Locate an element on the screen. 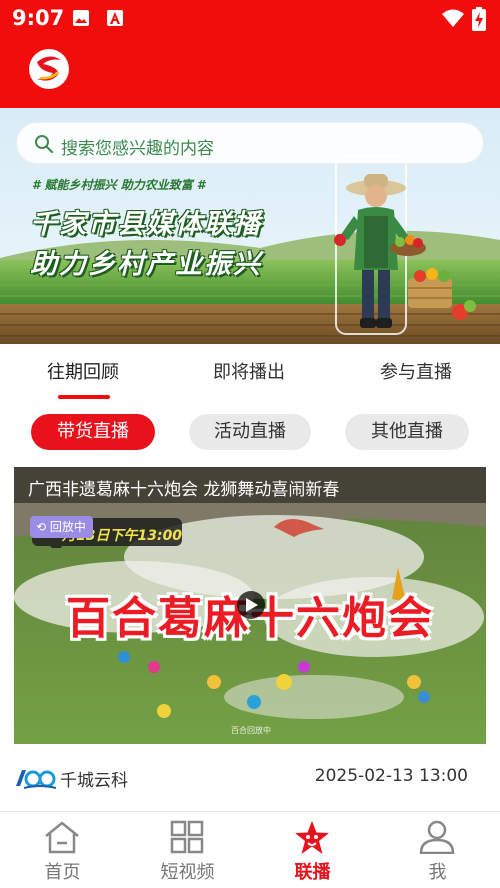 This screenshot has height=888, width=500. replay-icon: ⟲ is located at coordinates (41, 527).